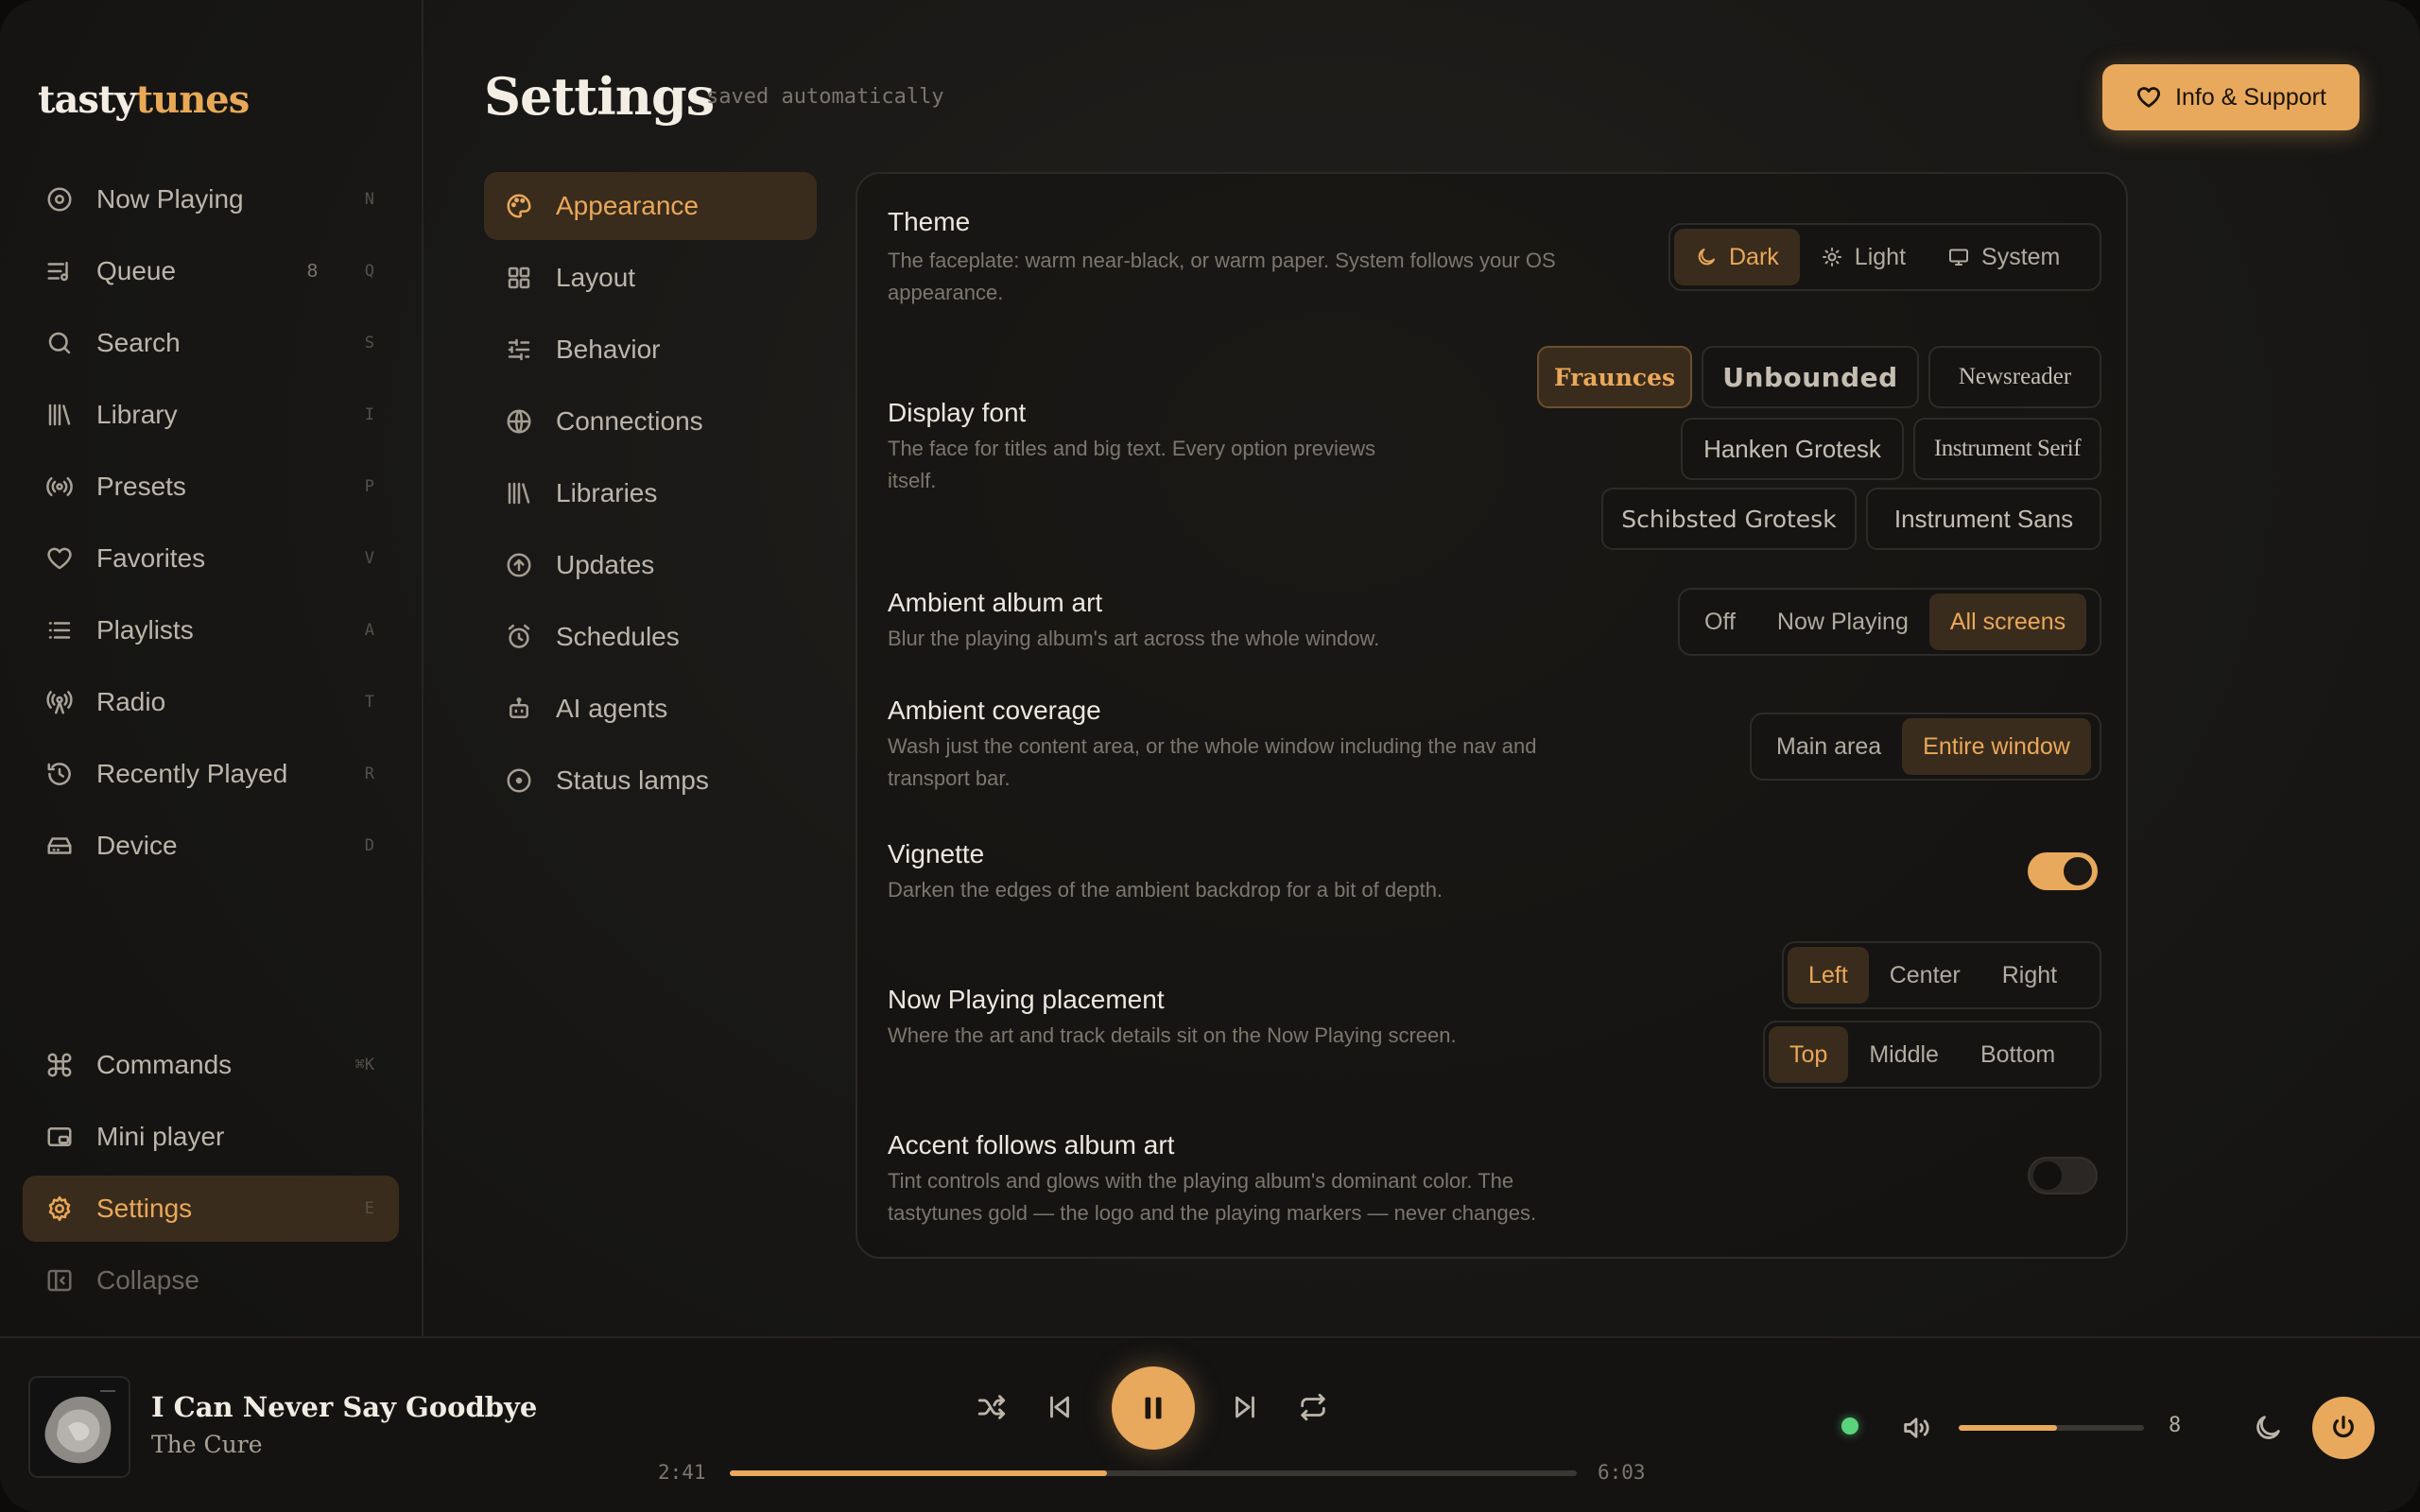 Image resolution: width=2420 pixels, height=1512 pixels. I want to click on font-option-hanken-grotesk: Hanken Grotesk, so click(1793, 449).